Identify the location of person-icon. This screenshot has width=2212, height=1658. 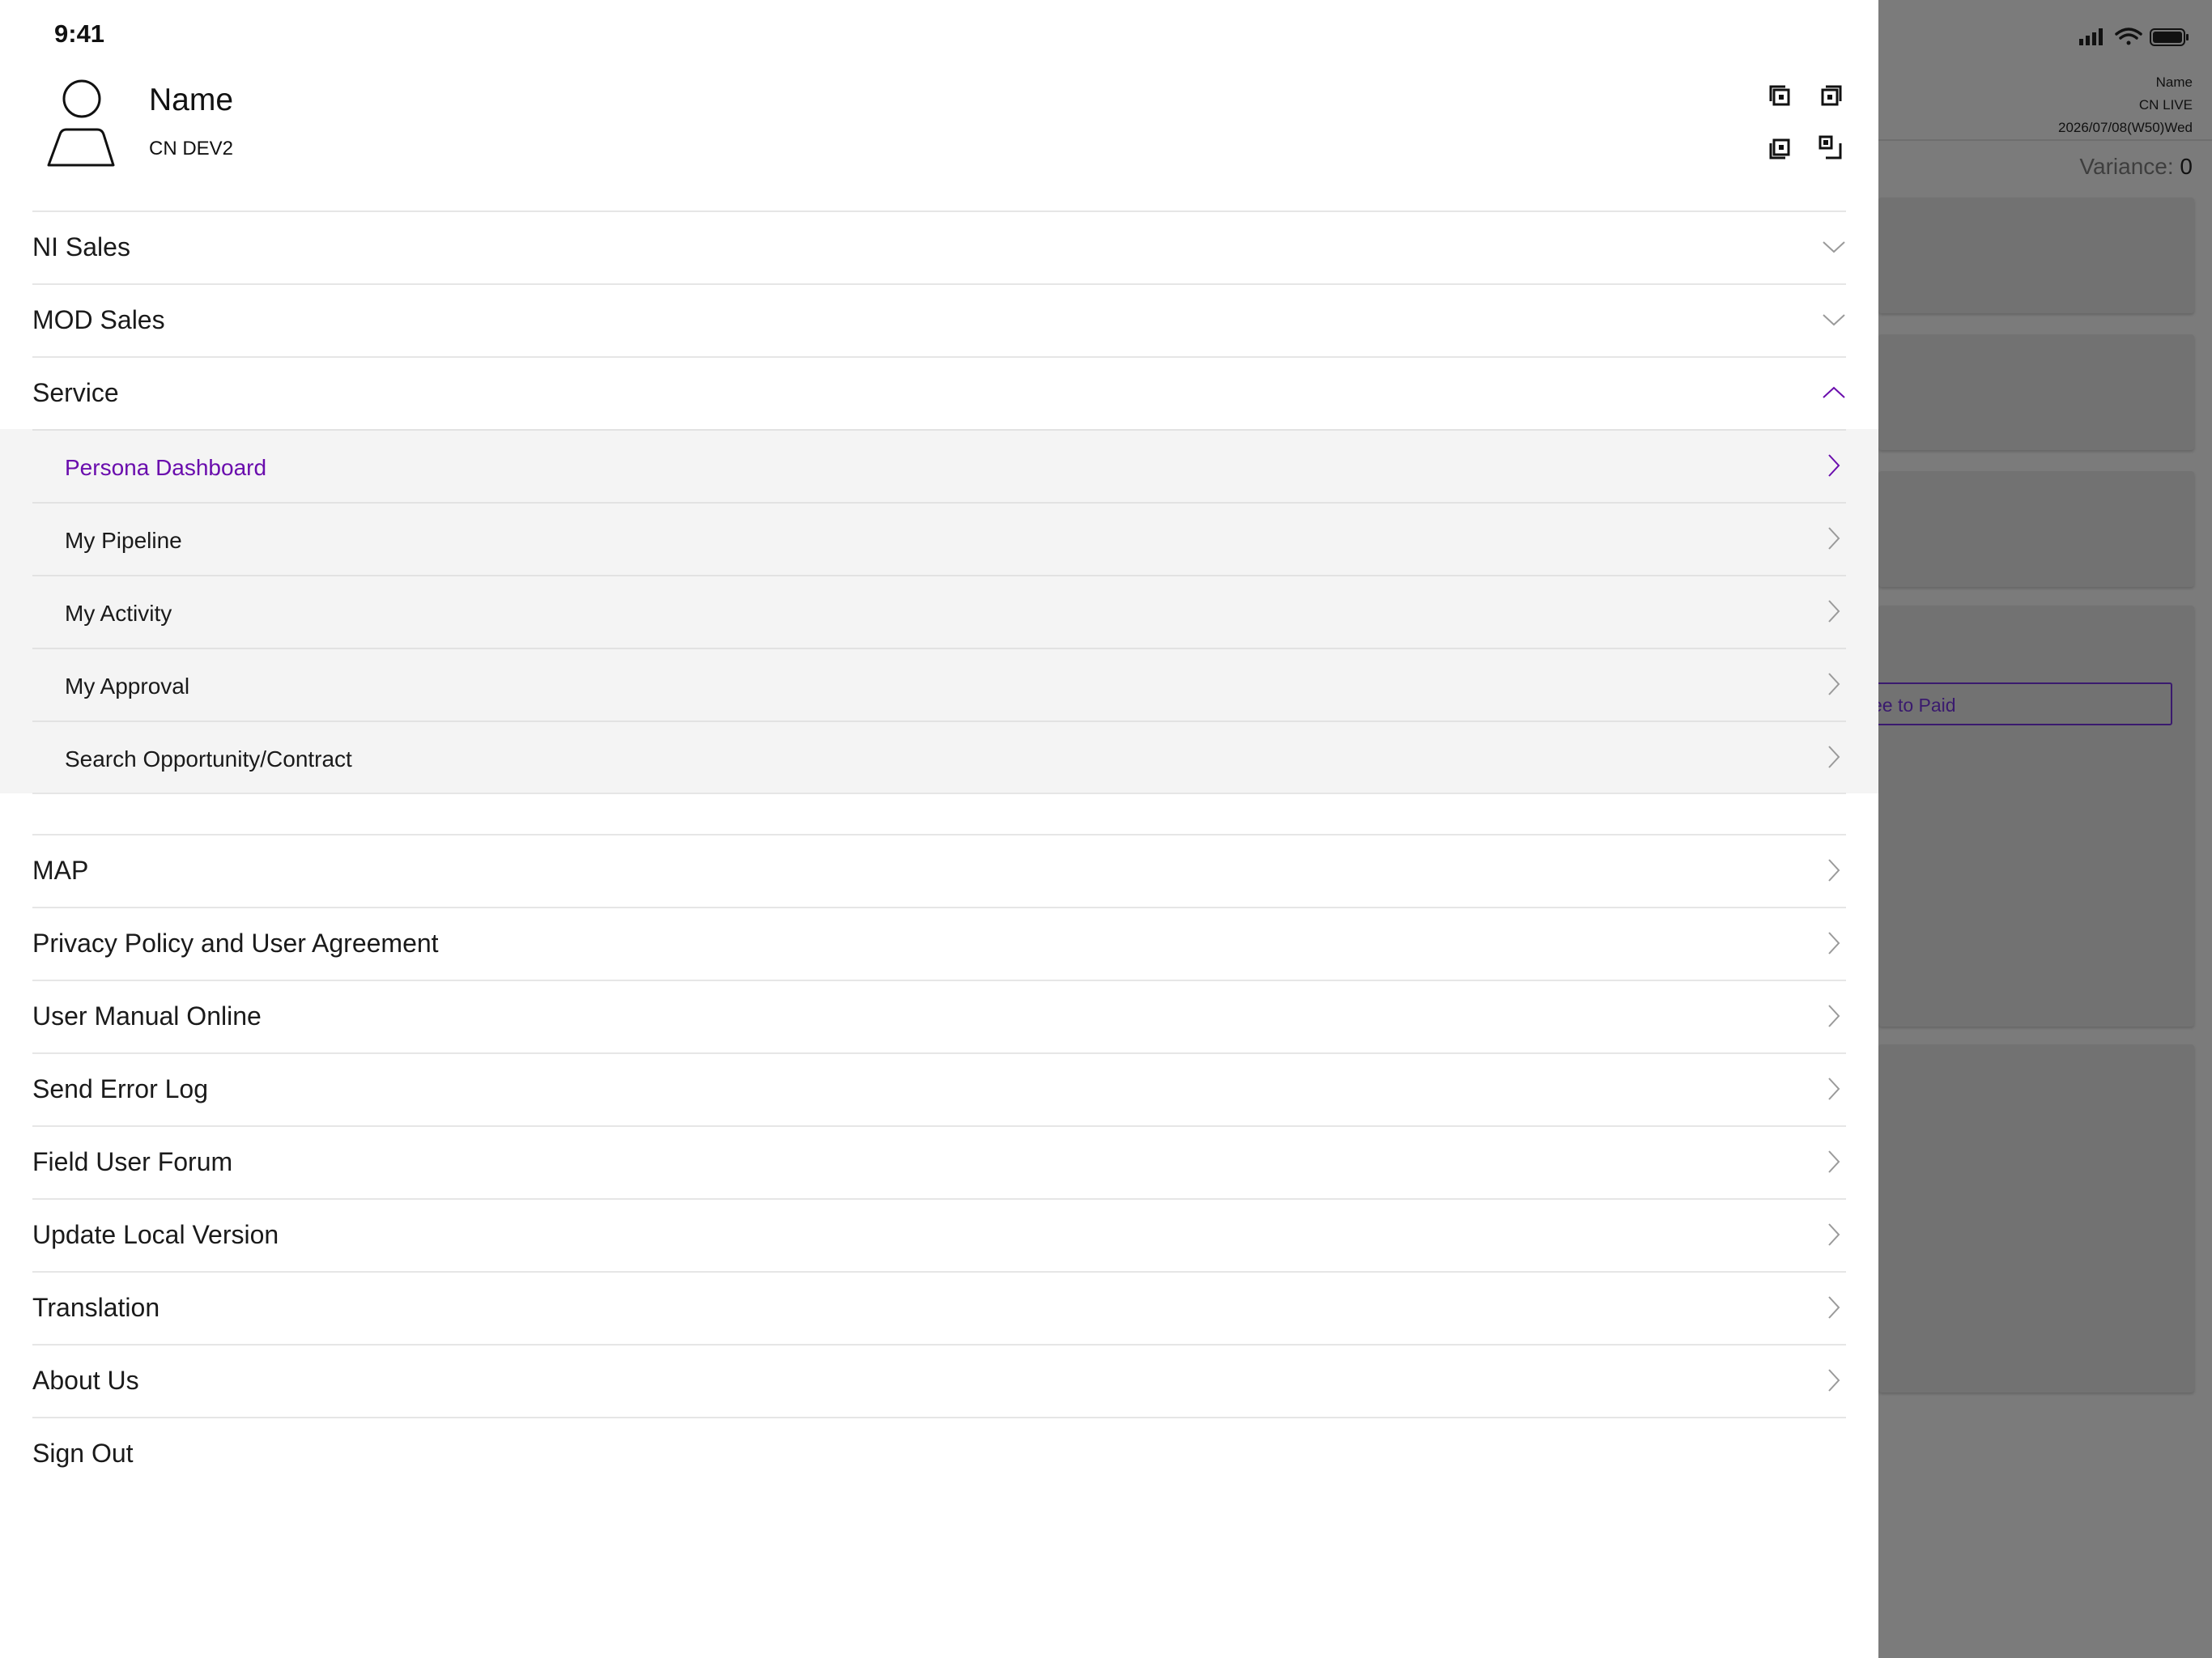
(81, 123).